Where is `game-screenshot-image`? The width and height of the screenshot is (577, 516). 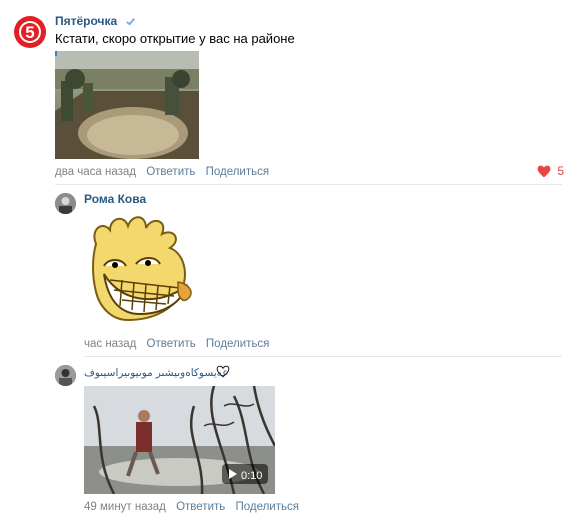 game-screenshot-image is located at coordinates (127, 105).